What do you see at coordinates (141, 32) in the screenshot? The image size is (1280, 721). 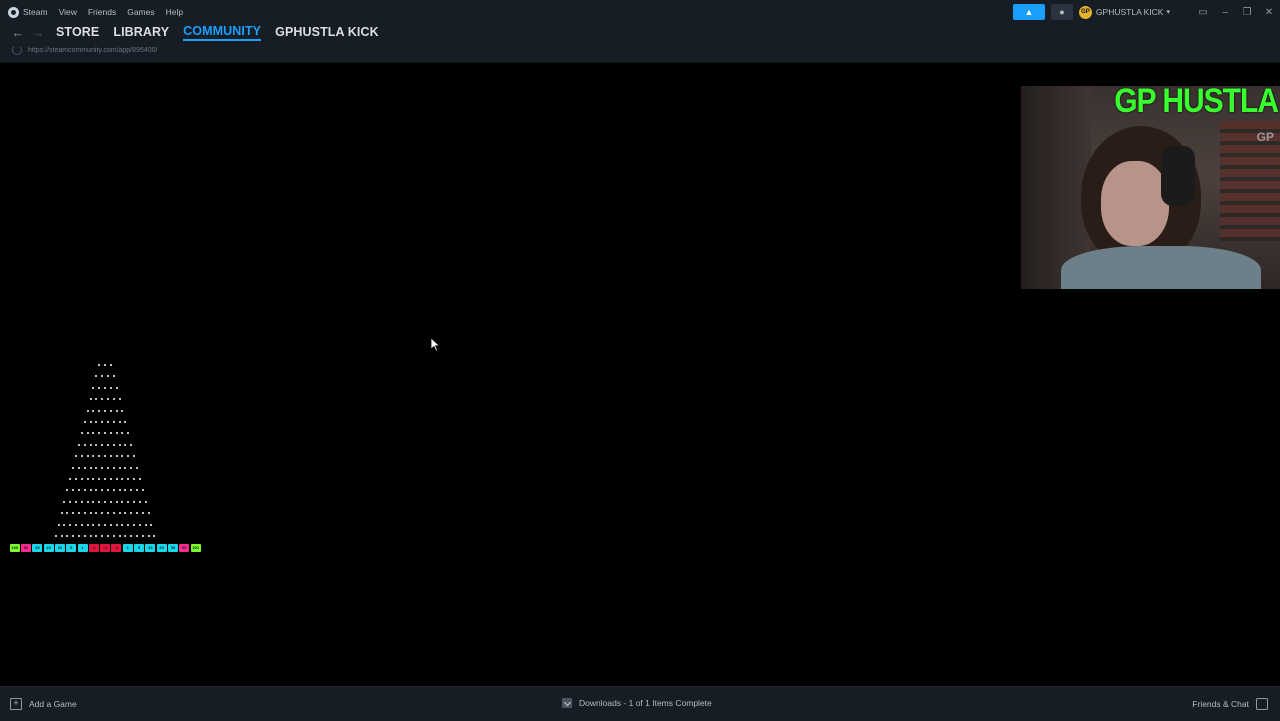 I see `tab-library: LIBRARY` at bounding box center [141, 32].